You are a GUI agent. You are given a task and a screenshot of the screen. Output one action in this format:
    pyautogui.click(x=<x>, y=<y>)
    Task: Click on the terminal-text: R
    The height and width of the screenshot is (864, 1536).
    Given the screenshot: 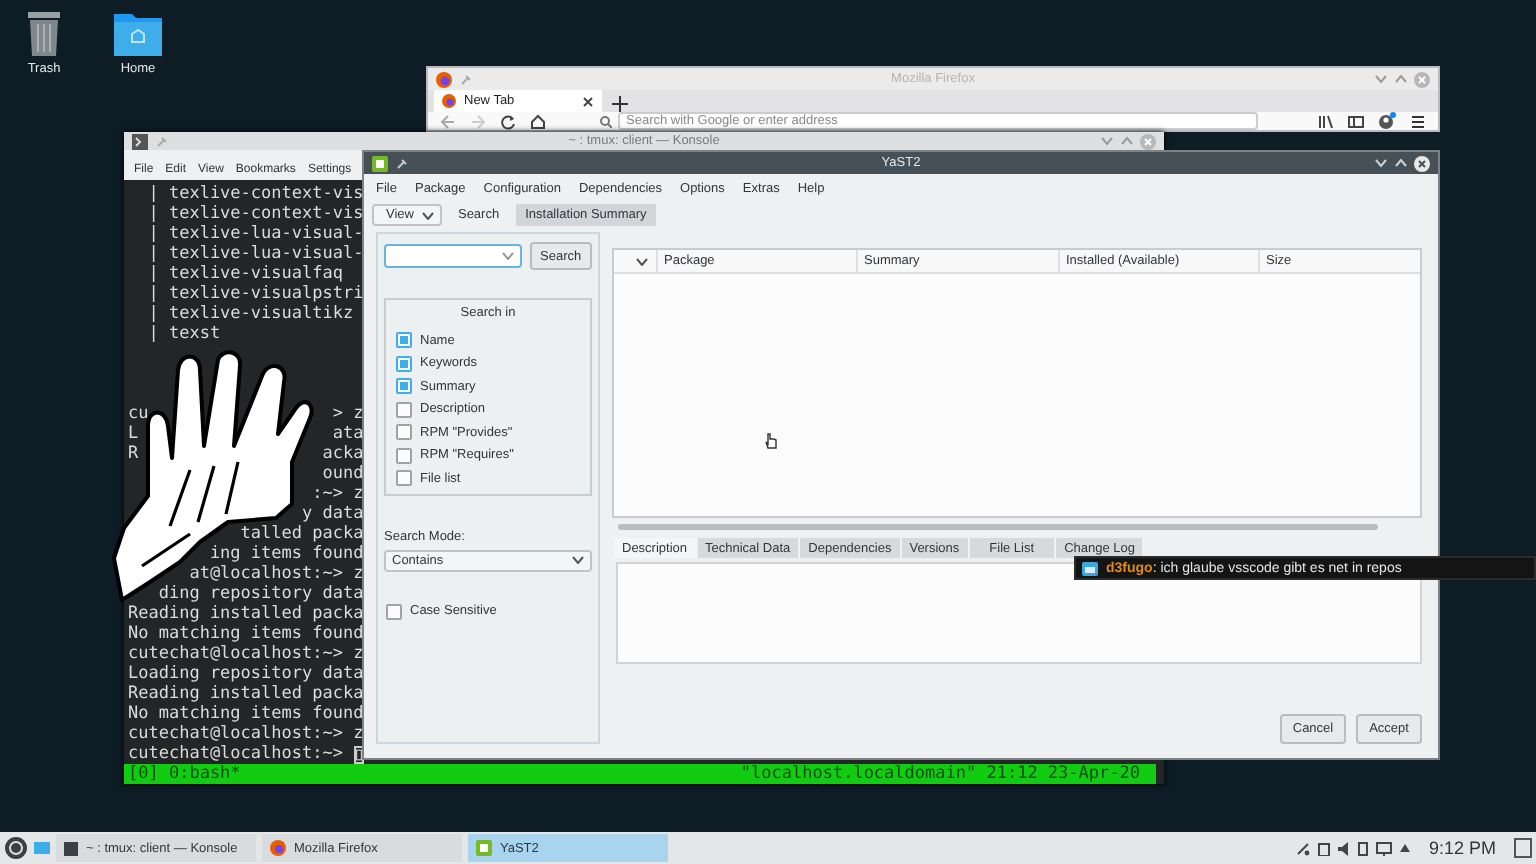 What is the action you would take?
    pyautogui.click(x=133, y=454)
    